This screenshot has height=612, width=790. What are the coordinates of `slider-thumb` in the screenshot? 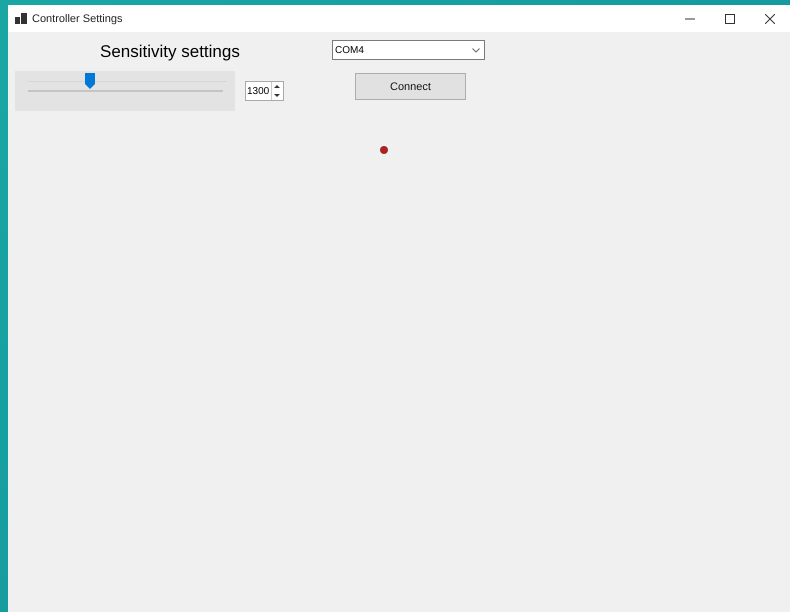 It's located at (90, 81).